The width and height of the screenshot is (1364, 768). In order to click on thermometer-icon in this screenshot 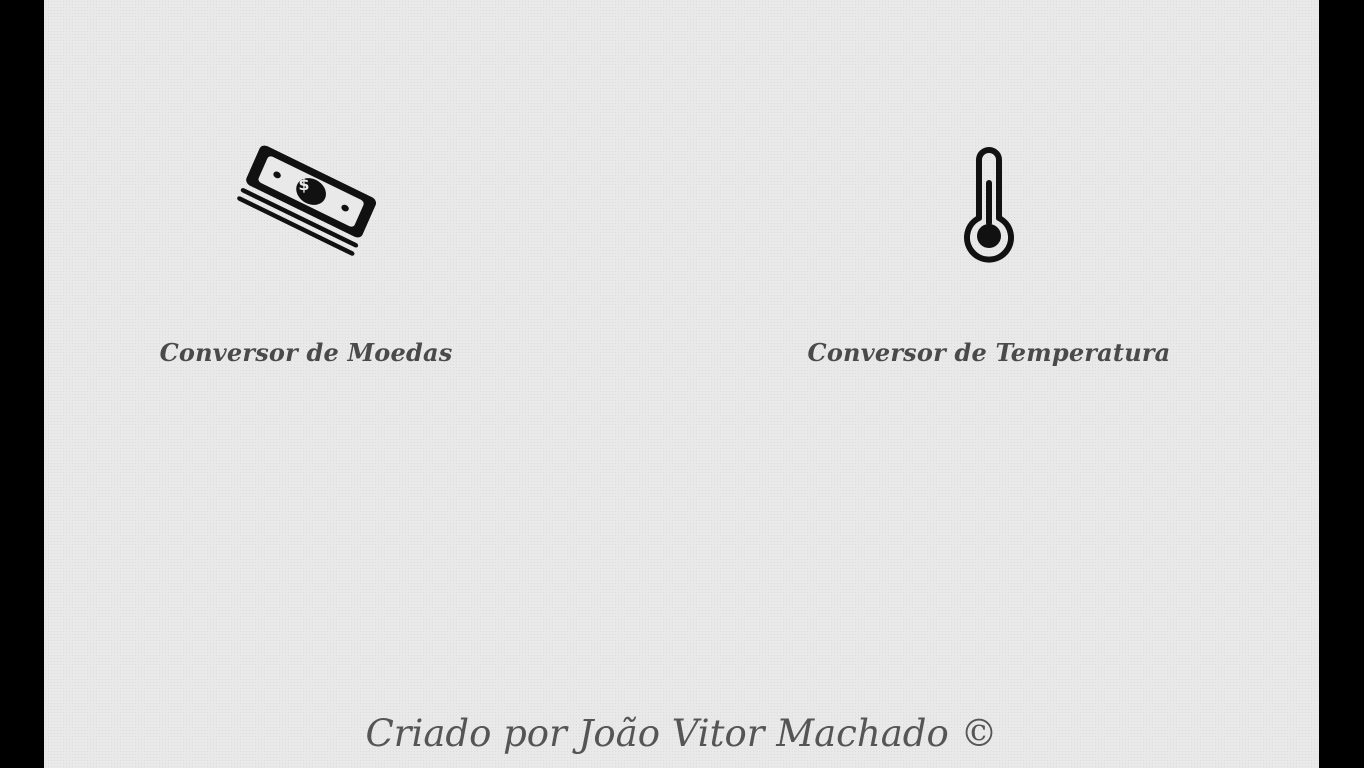, I will do `click(989, 203)`.